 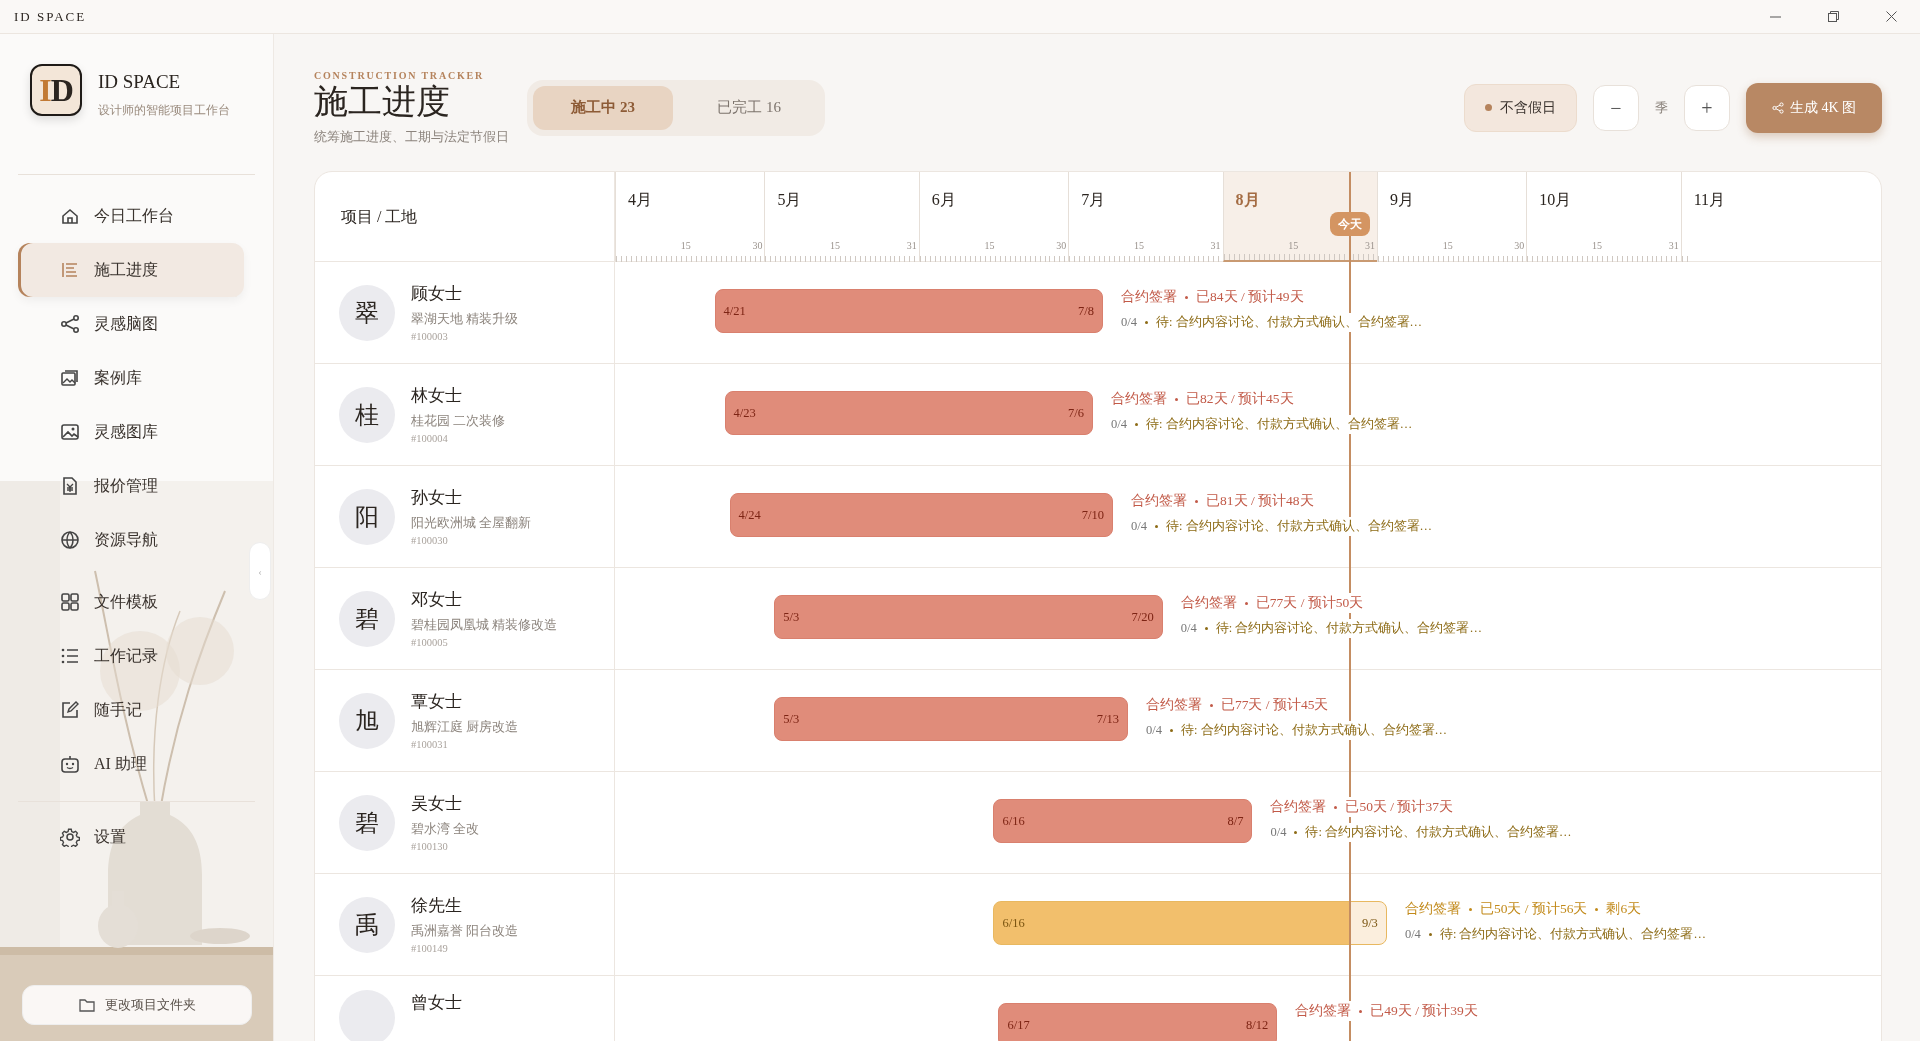 What do you see at coordinates (70, 837) in the screenshot?
I see `settings-icon` at bounding box center [70, 837].